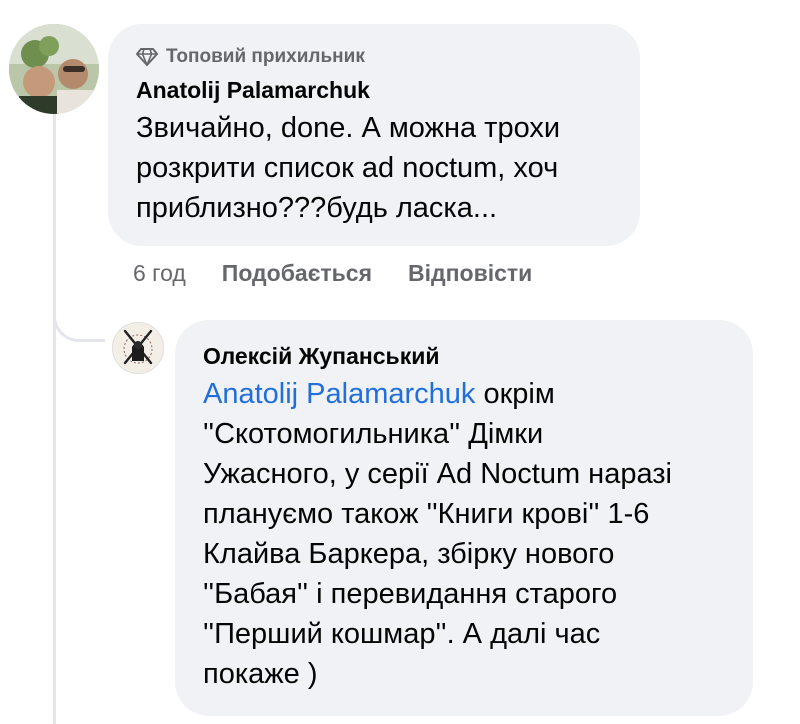 Image resolution: width=800 pixels, height=724 pixels. What do you see at coordinates (374, 90) in the screenshot?
I see `comment-author: Anatolij Palamarchuk` at bounding box center [374, 90].